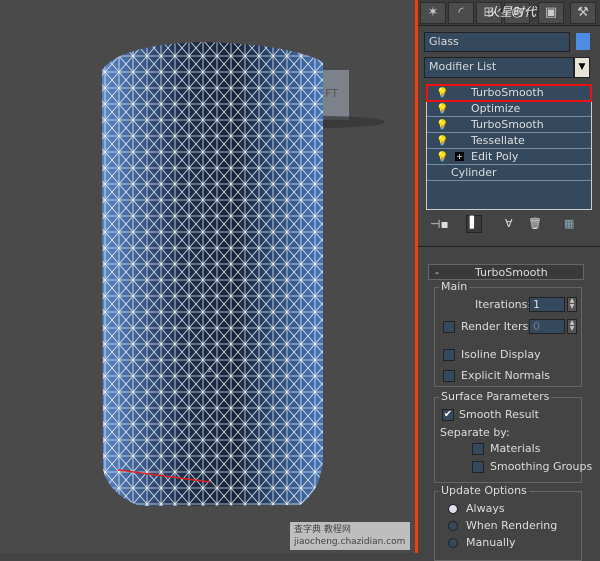  What do you see at coordinates (509, 157) in the screenshot?
I see `stack-item-edit-poly: 💡 + Edit Poly` at bounding box center [509, 157].